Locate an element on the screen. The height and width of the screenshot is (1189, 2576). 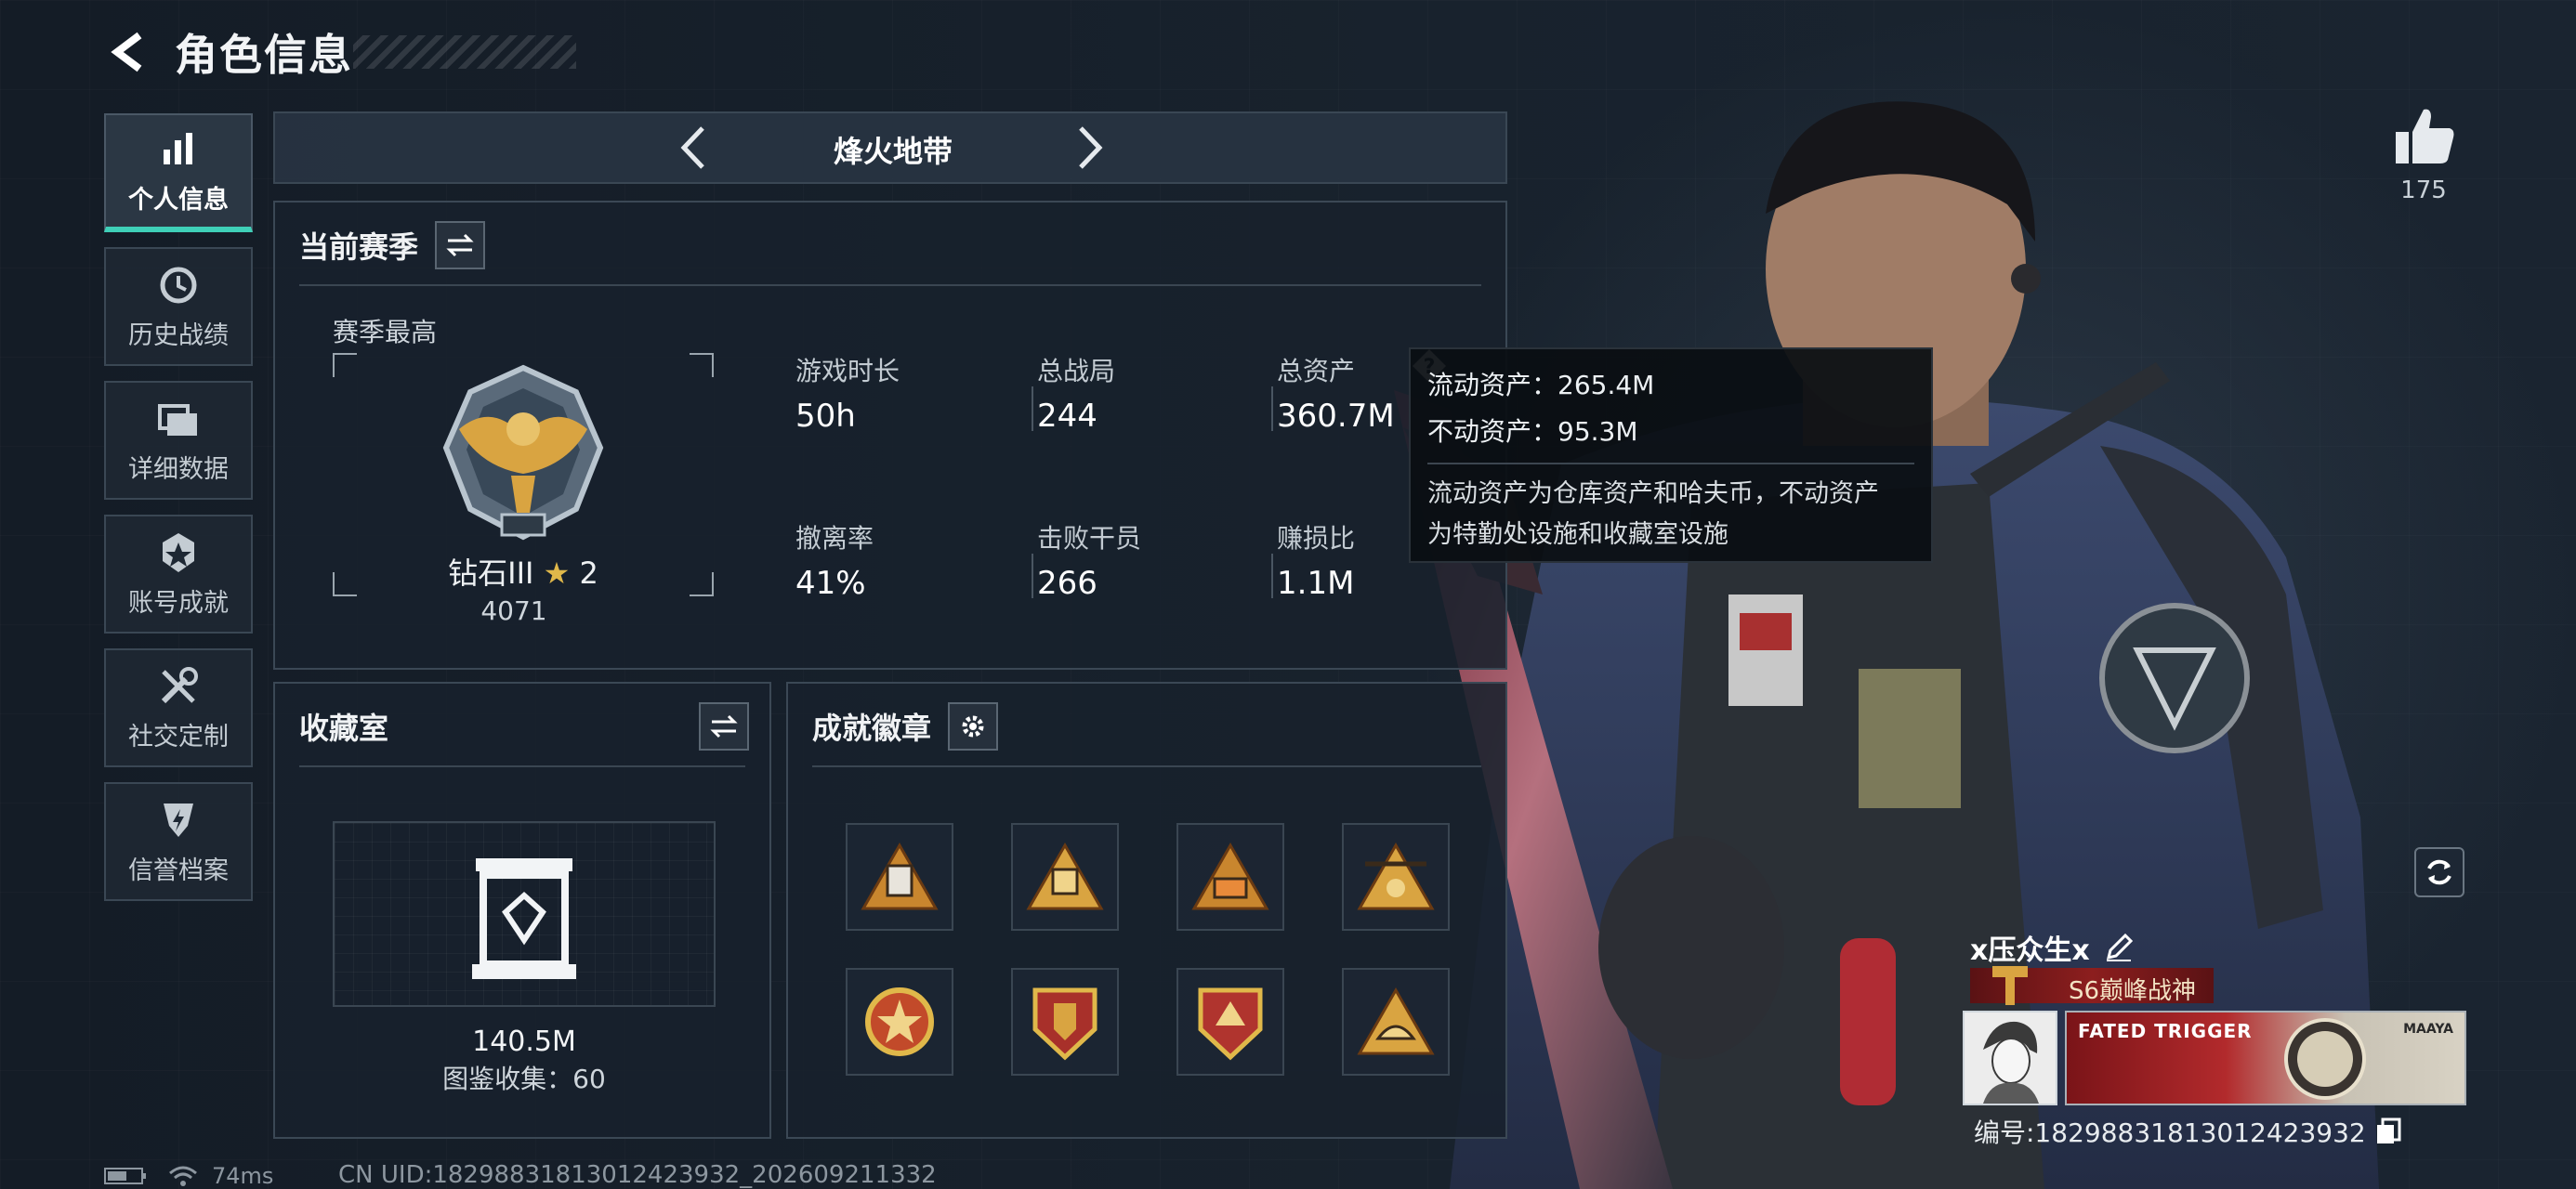
mode-next-button is located at coordinates (1089, 147).